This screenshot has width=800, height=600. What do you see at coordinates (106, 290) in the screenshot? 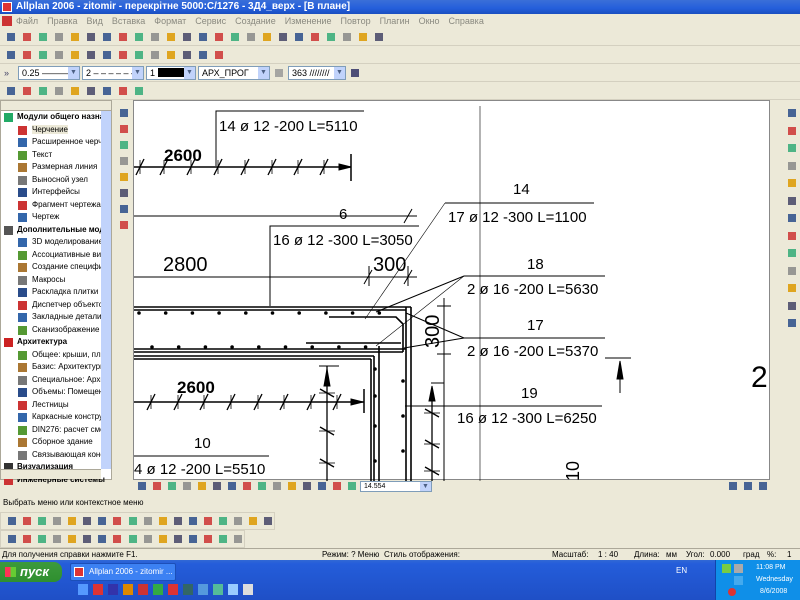
I see `vertical-scrollbar` at bounding box center [106, 290].